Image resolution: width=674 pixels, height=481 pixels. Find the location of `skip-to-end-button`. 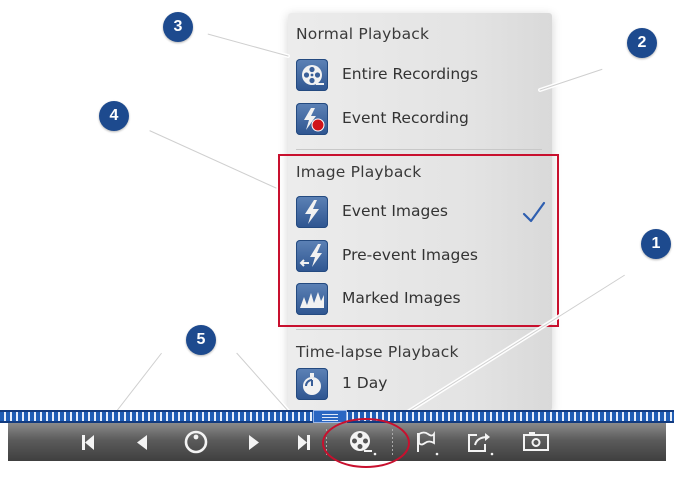

skip-to-end-button is located at coordinates (305, 442).